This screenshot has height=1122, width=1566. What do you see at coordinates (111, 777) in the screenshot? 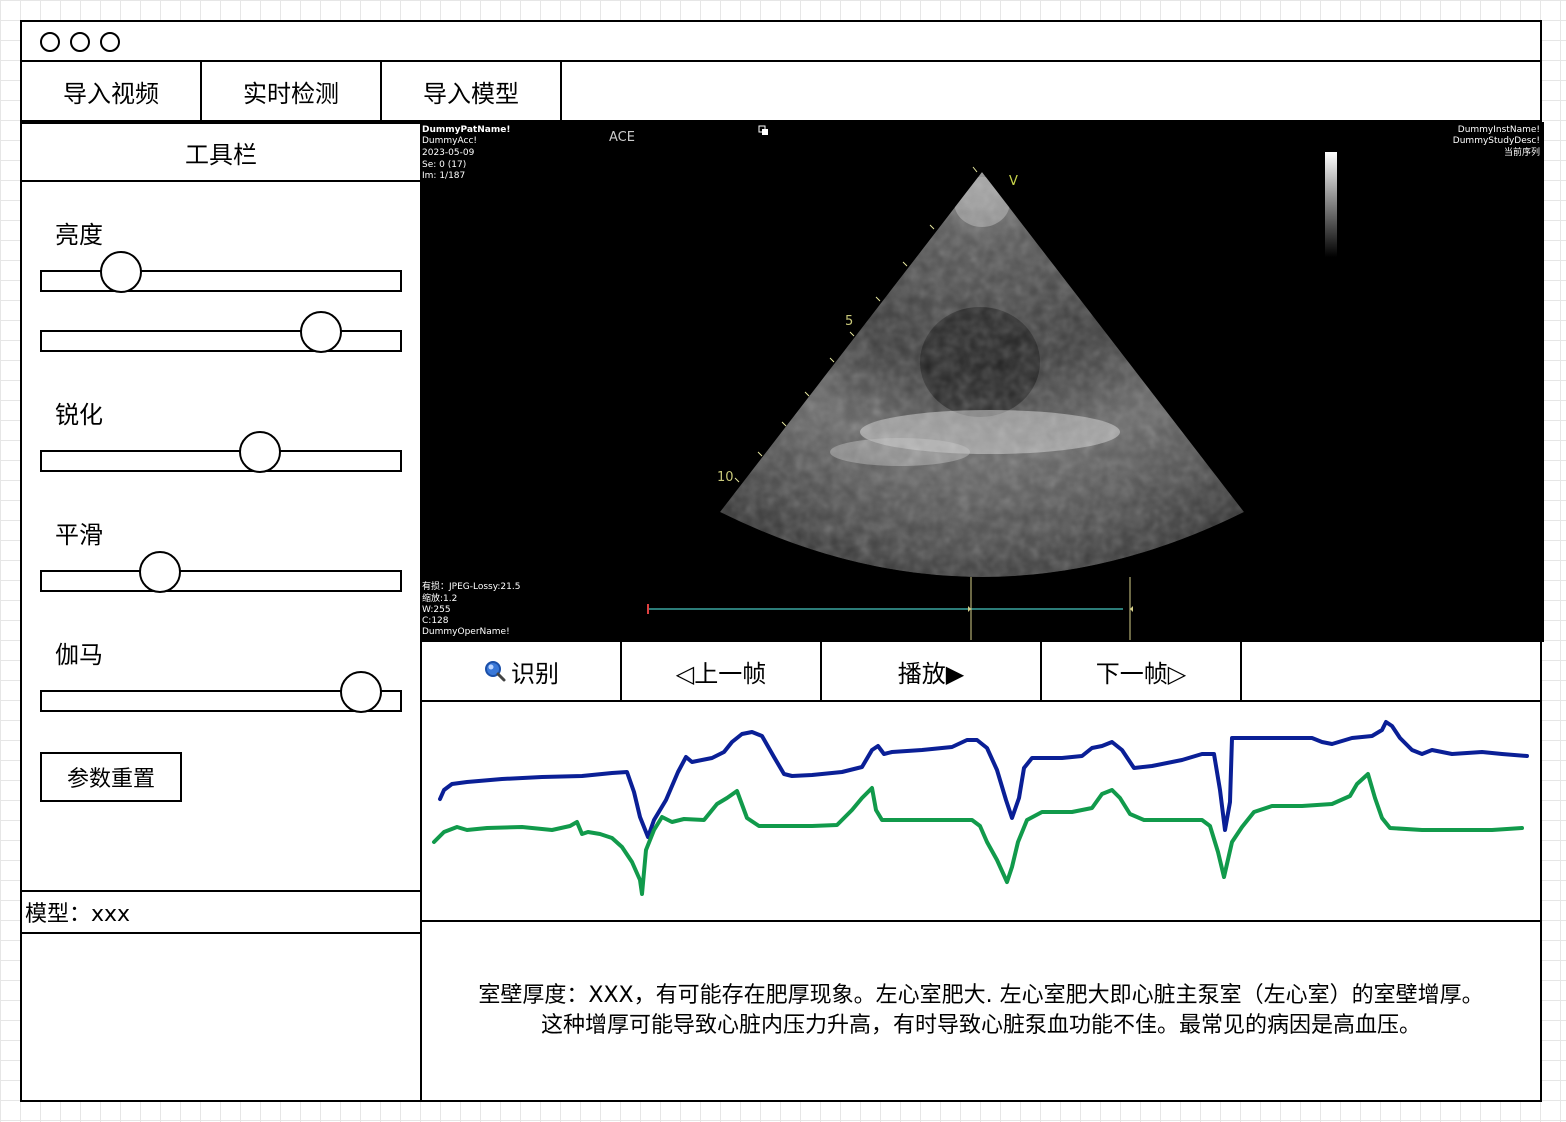
I see `reset-params-button: 参数重置` at bounding box center [111, 777].